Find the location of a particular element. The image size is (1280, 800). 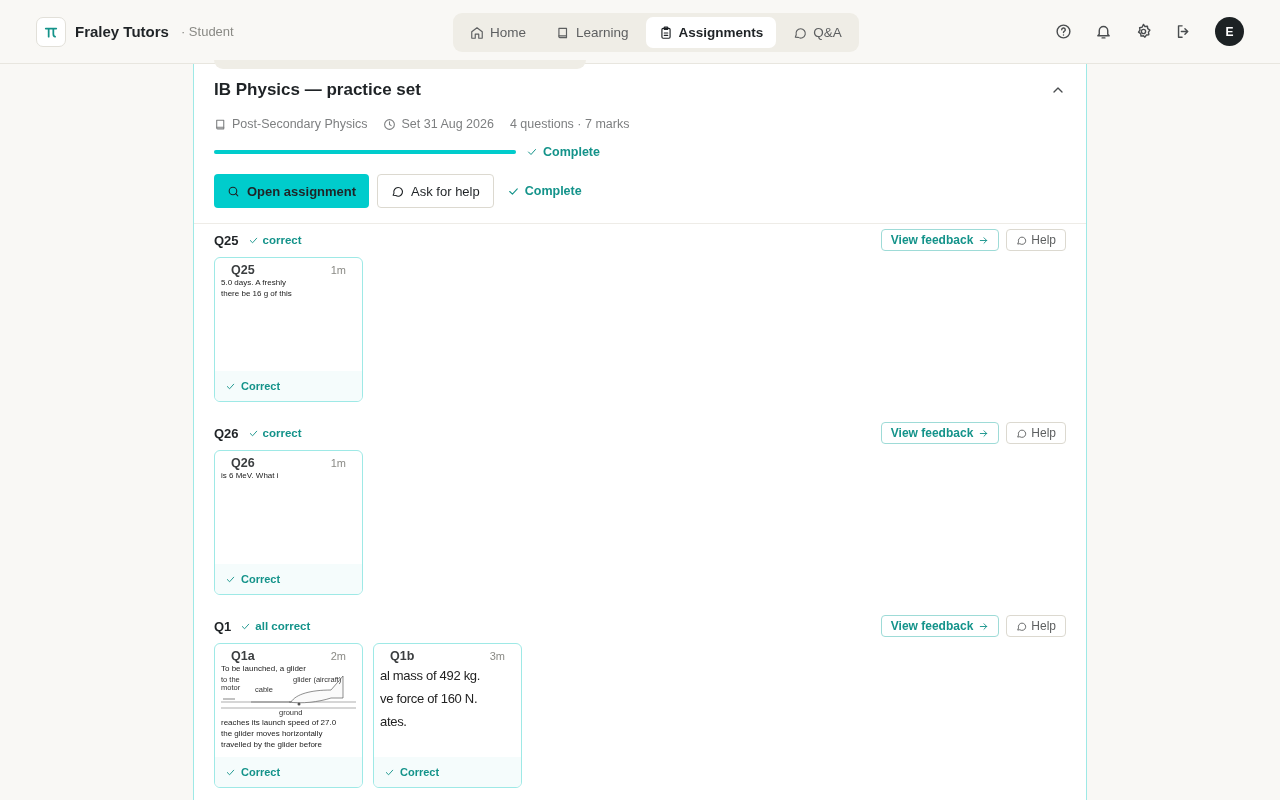

clipboard-icon is located at coordinates (665, 32).